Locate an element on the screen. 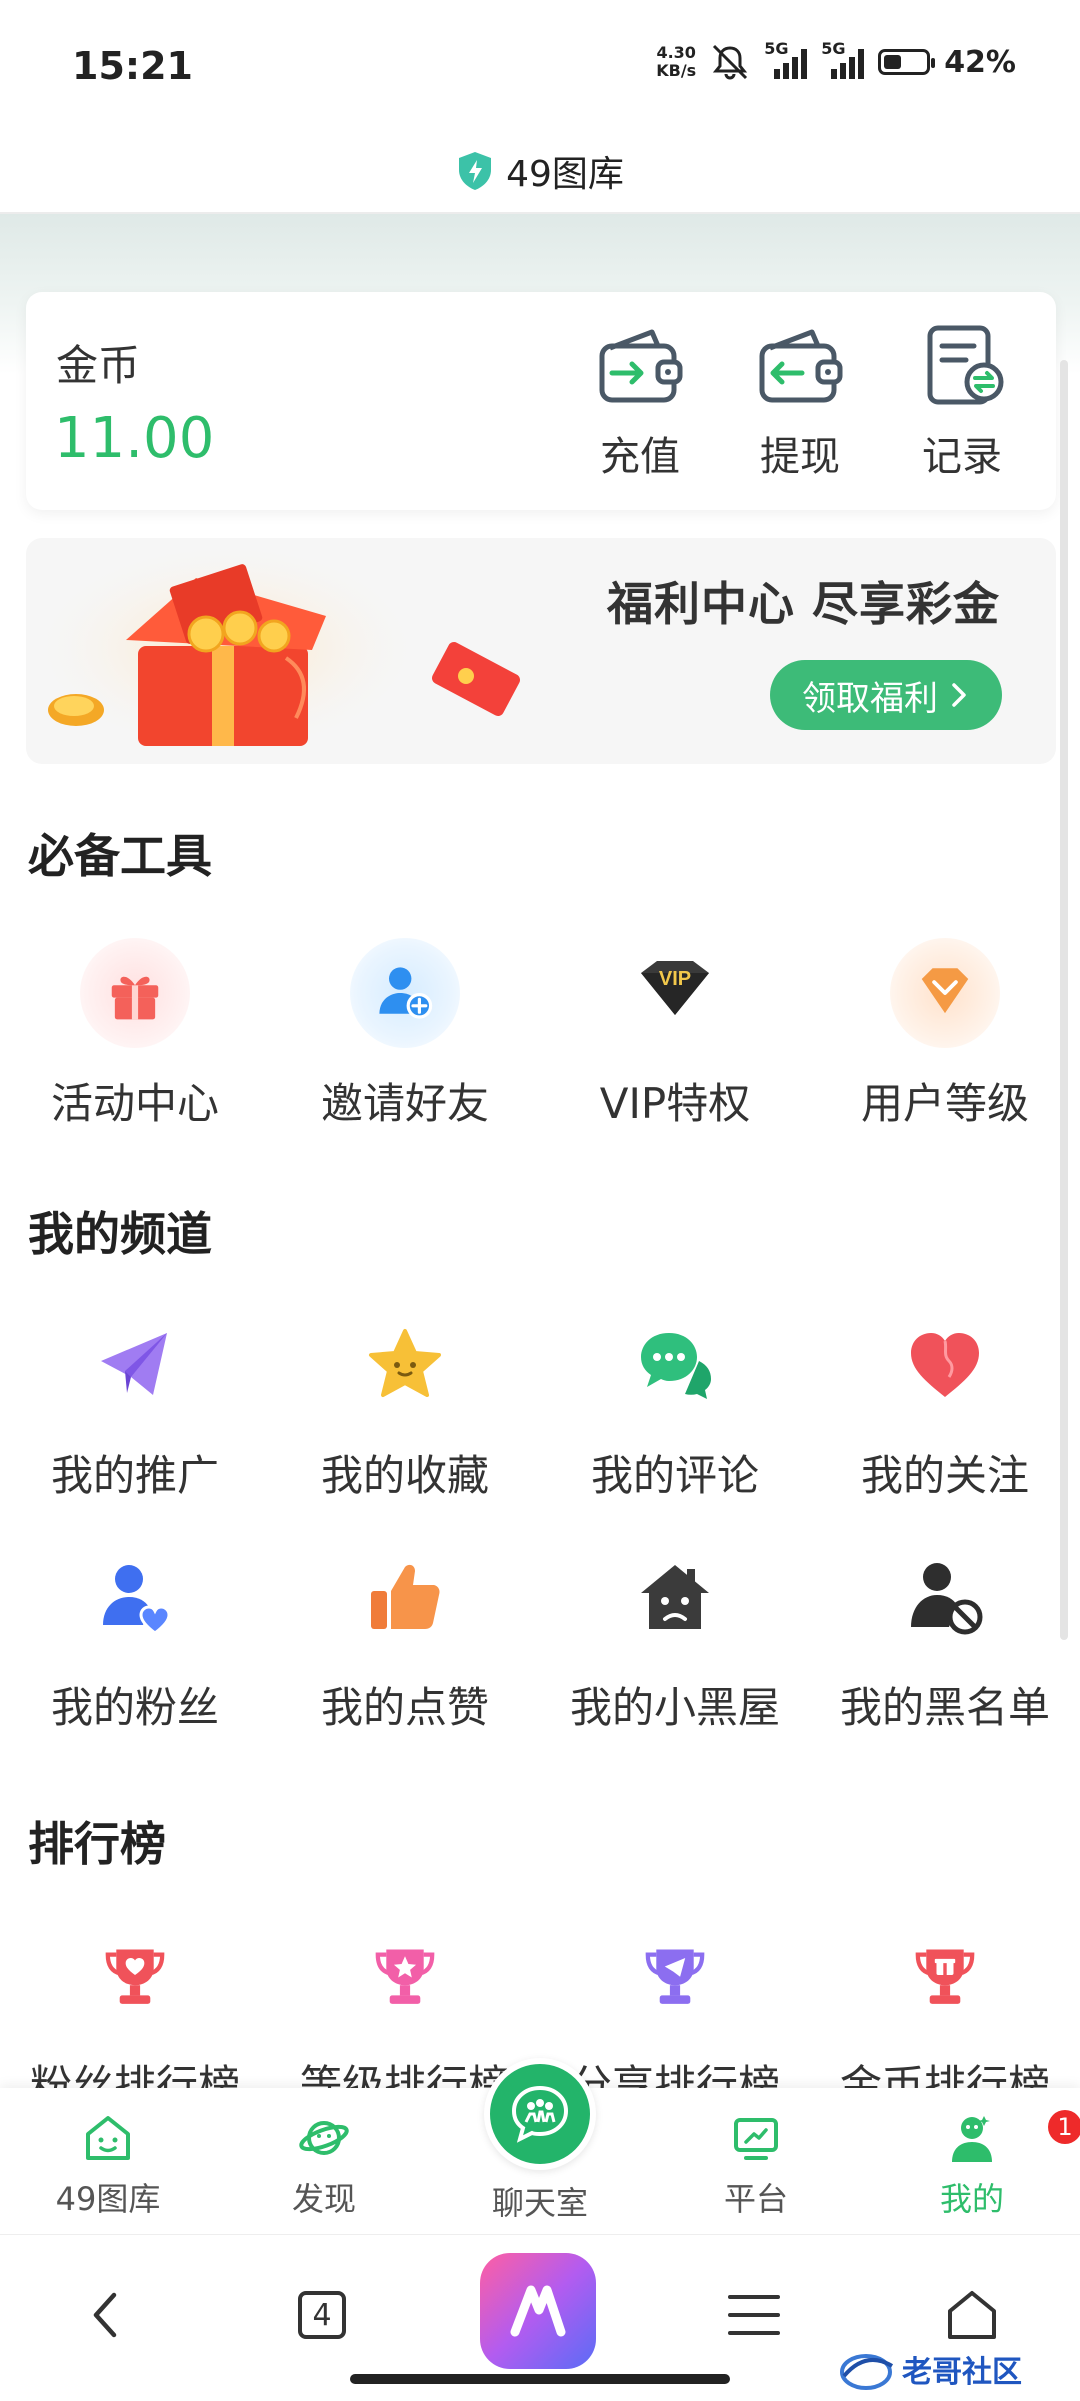  tab-gallery: 49图库 is located at coordinates (108, 2161).